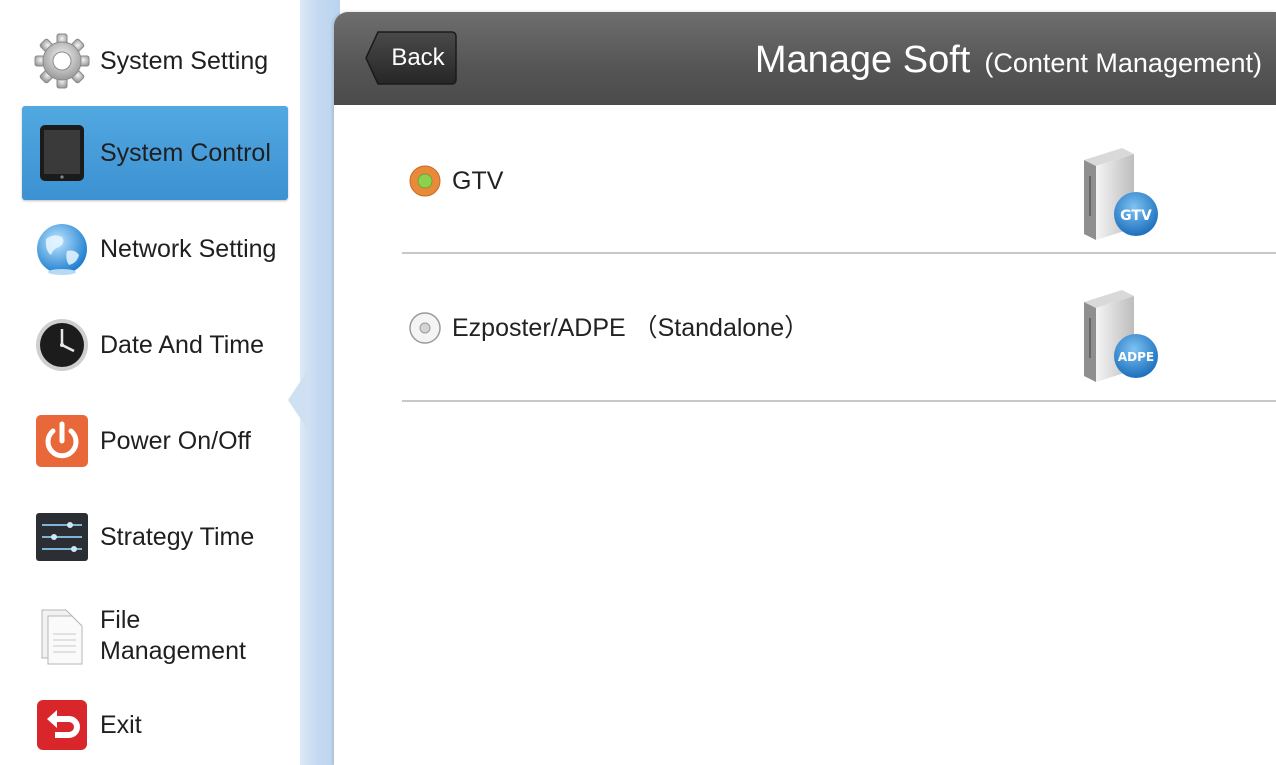 The width and height of the screenshot is (1276, 765). Describe the element at coordinates (62, 725) in the screenshot. I see `exit-icon` at that location.